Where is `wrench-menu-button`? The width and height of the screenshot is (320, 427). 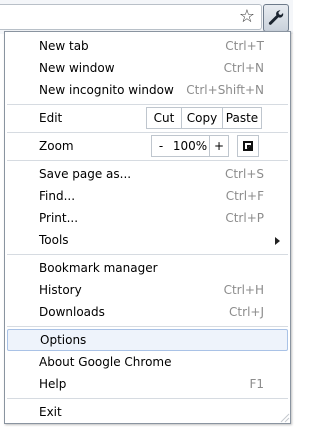 wrench-menu-button is located at coordinates (276, 18).